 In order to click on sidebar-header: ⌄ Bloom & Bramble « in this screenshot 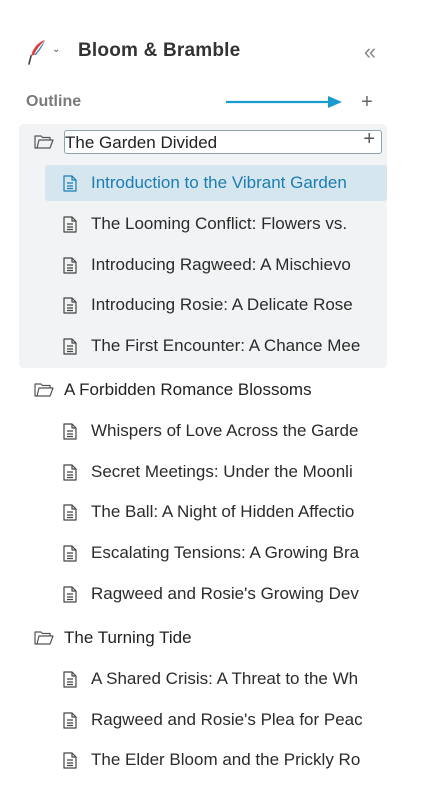, I will do `click(214, 45)`.